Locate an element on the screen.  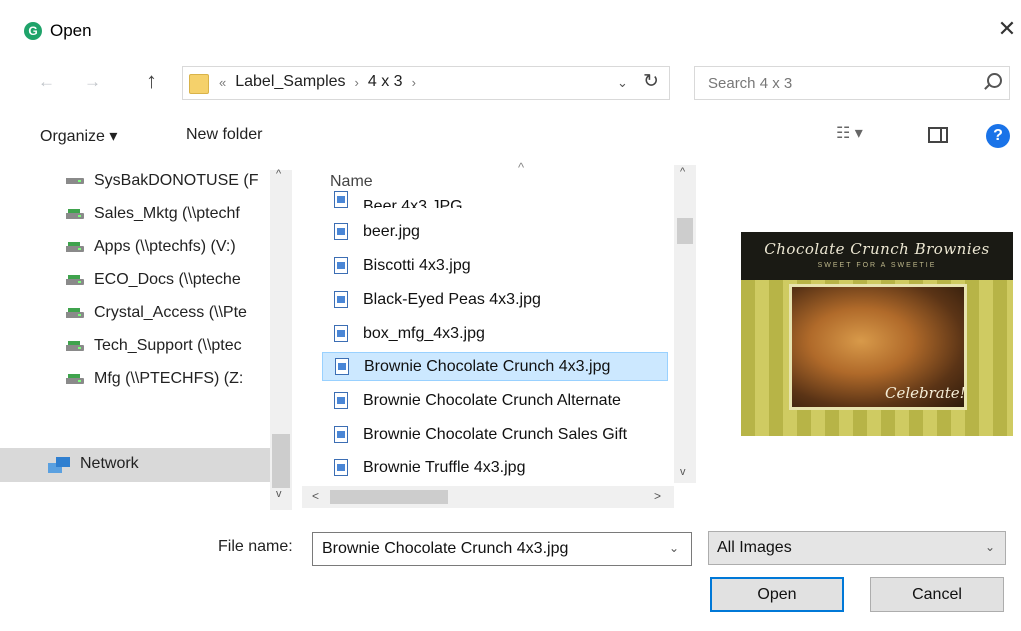
list-item: Brownie Chocolate Crunch Alternate is located at coordinates (495, 400).